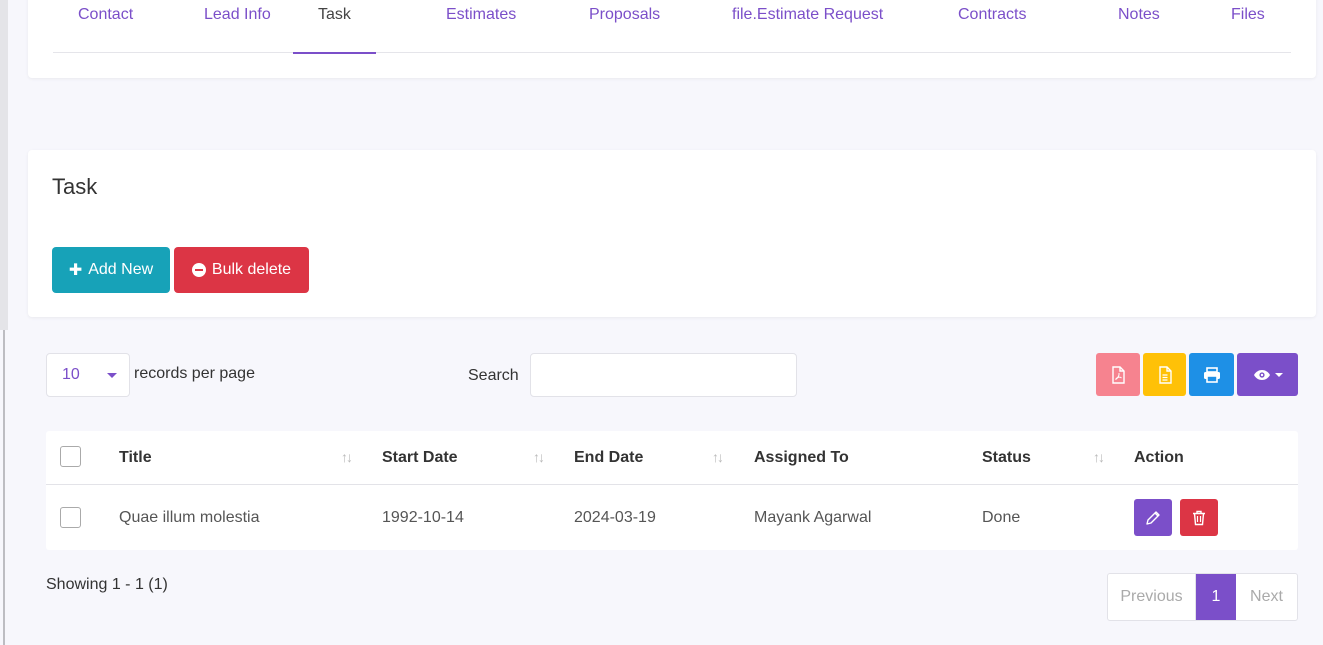 Image resolution: width=1323 pixels, height=645 pixels. Describe the element at coordinates (1139, 26) in the screenshot. I see `tab-notes: Notes` at that location.